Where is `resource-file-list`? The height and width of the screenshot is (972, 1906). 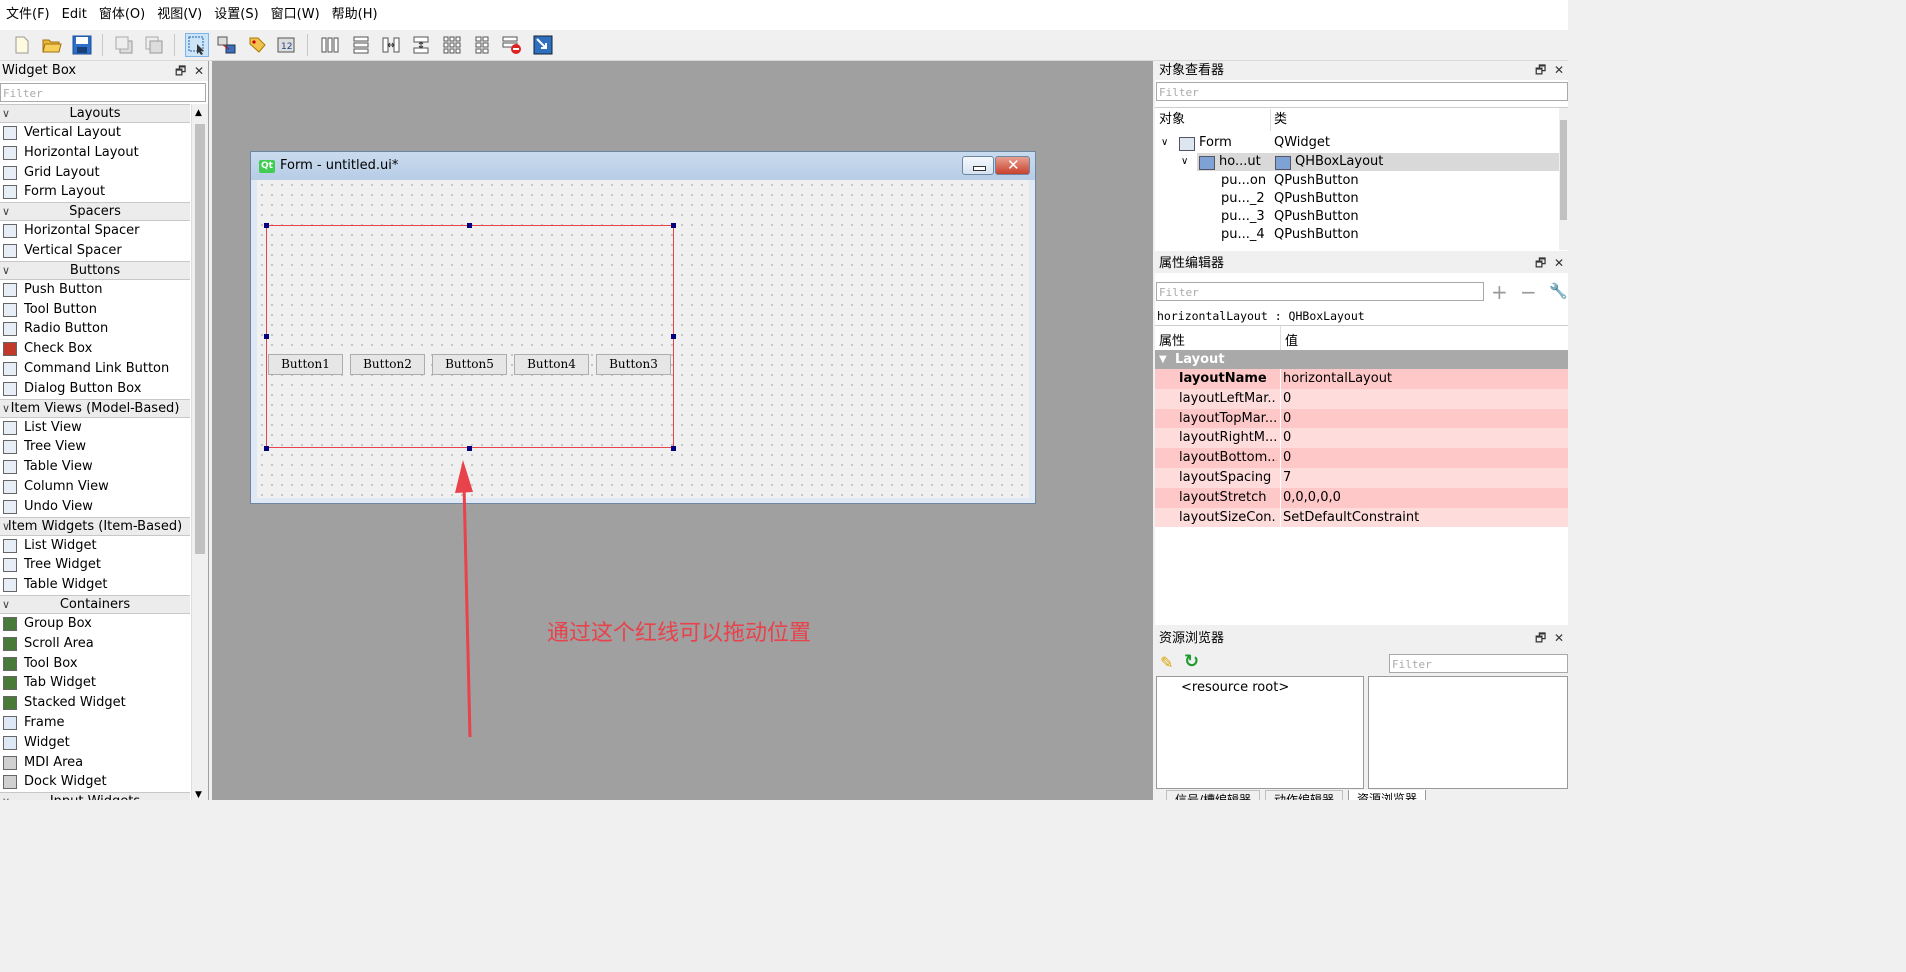
resource-file-list is located at coordinates (1468, 732).